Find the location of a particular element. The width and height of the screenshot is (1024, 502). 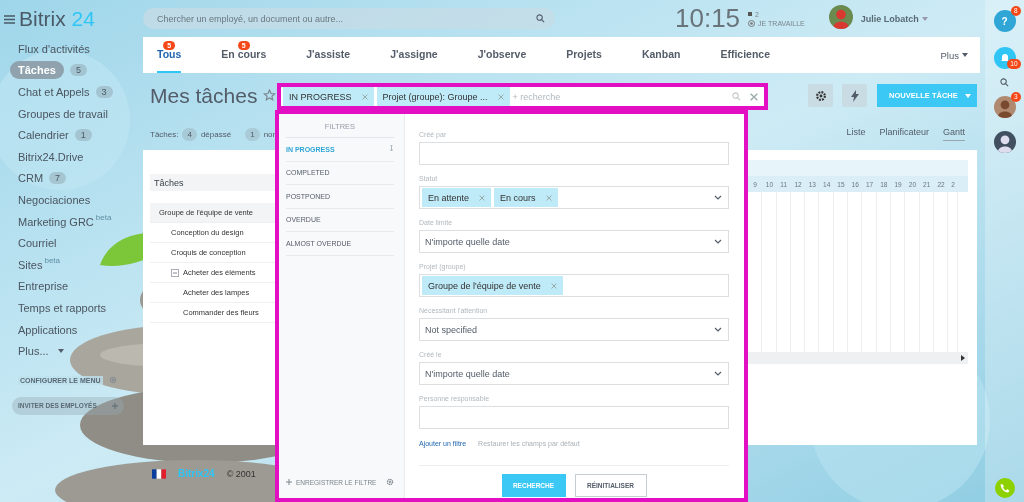

tab: J'observe is located at coordinates (502, 55).